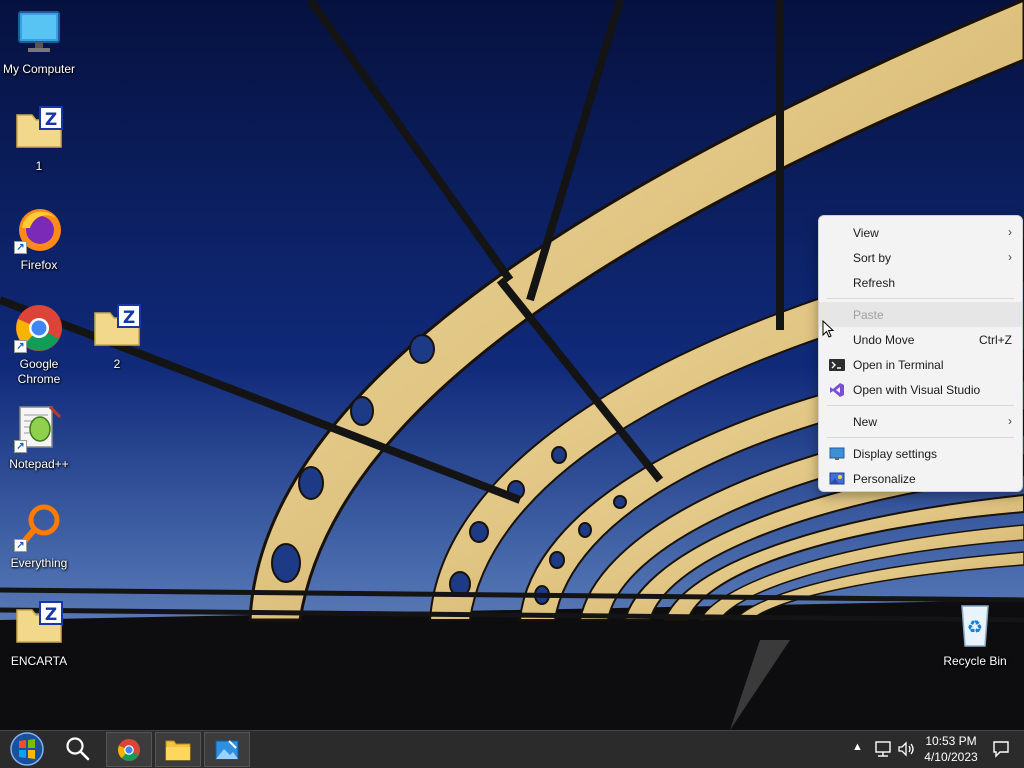 This screenshot has width=1024, height=768. Describe the element at coordinates (837, 390) in the screenshot. I see `visual-studio-icon` at that location.